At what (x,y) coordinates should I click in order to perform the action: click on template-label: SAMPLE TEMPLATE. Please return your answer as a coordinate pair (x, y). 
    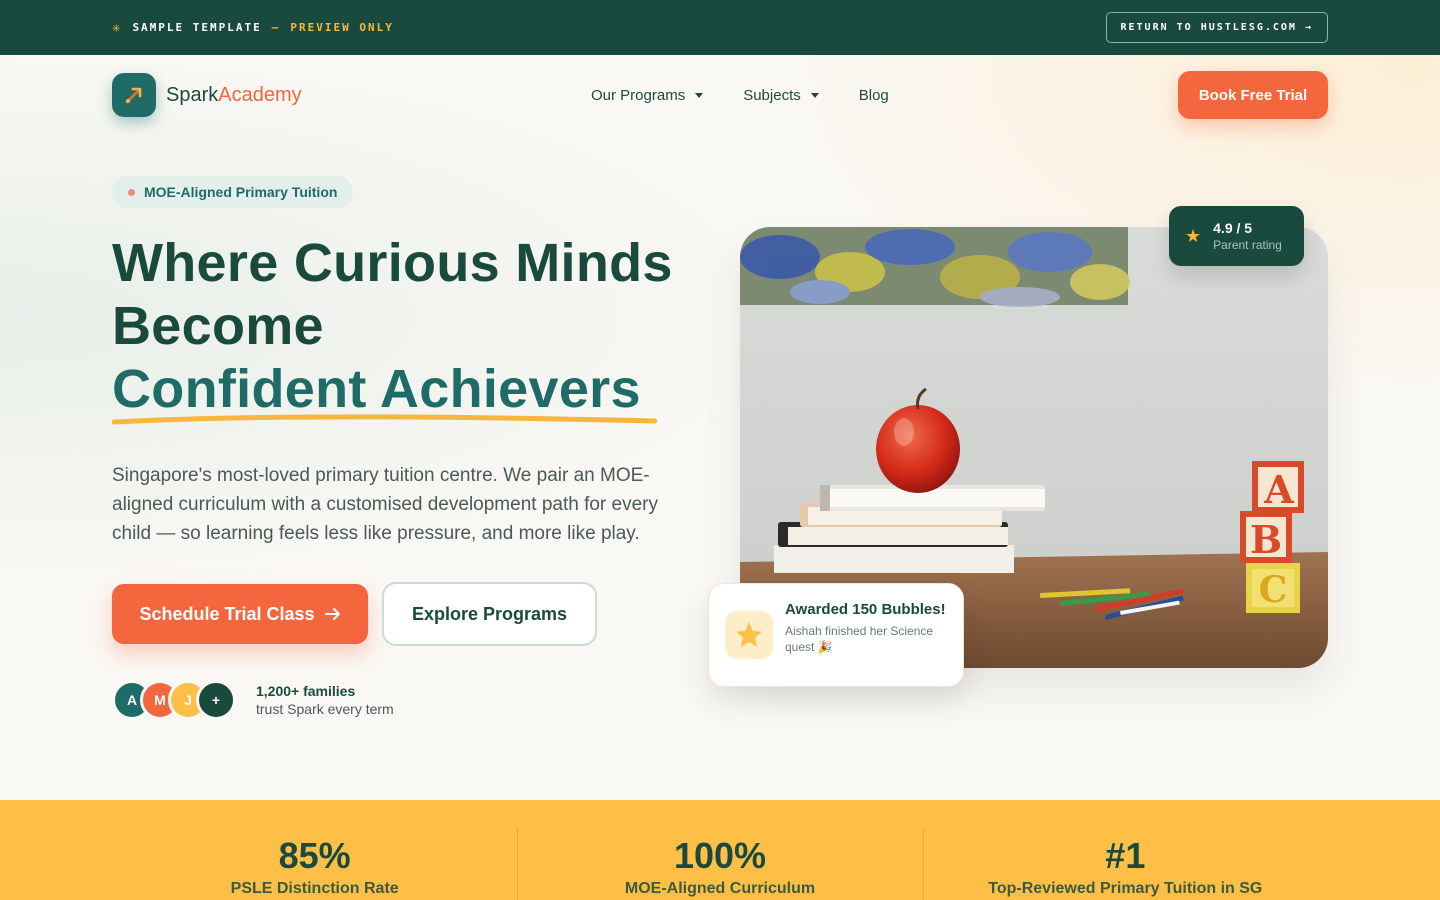
    Looking at the image, I should click on (197, 27).